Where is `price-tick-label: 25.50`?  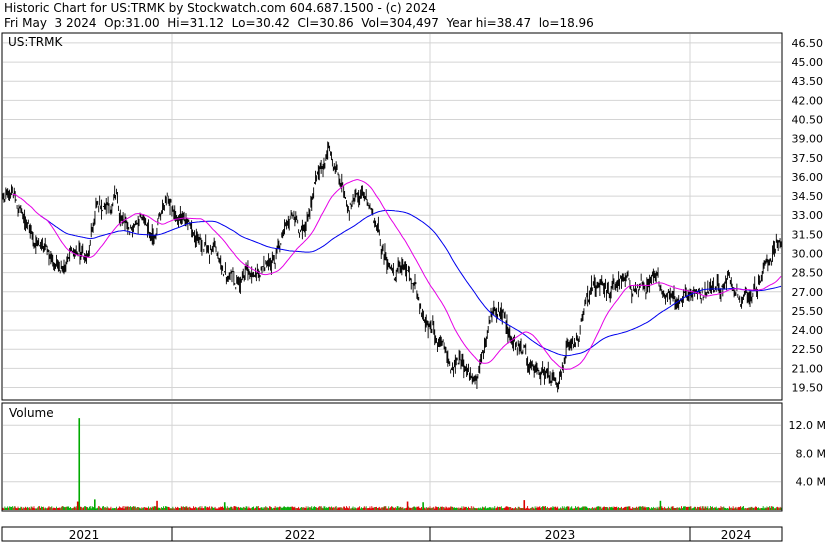
price-tick-label: 25.50 is located at coordinates (808, 311).